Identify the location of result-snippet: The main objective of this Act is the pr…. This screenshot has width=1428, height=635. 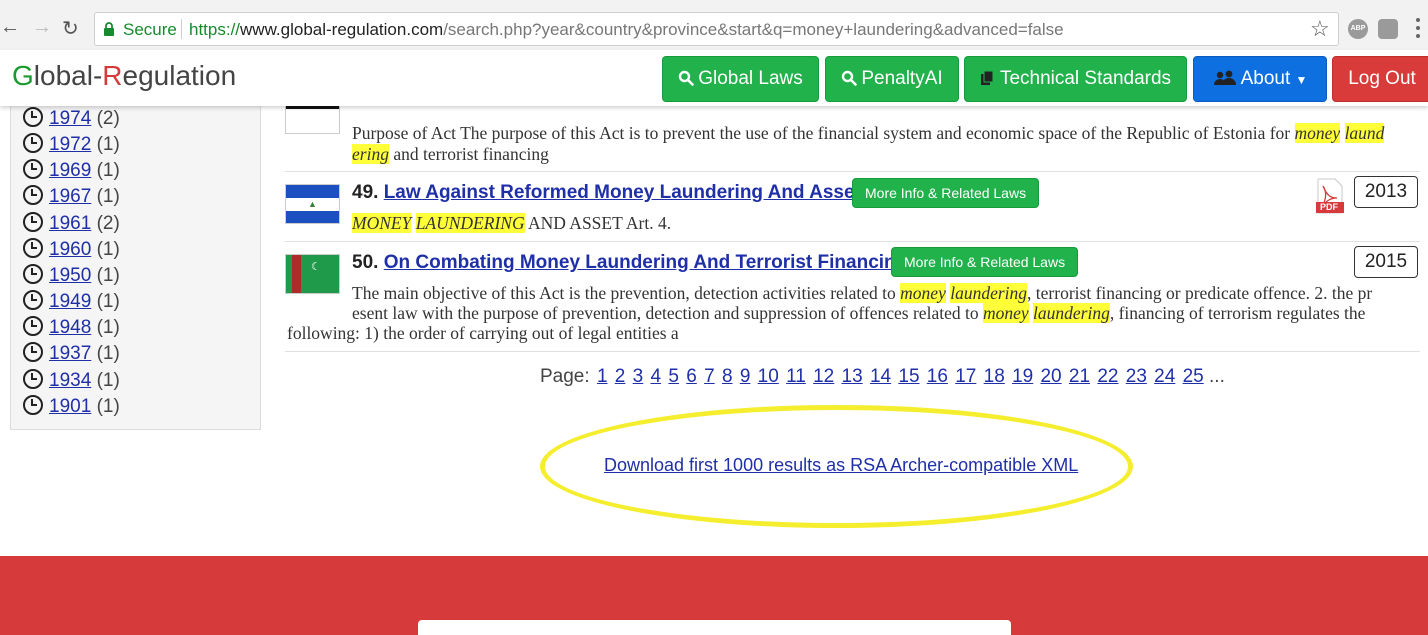
(862, 293).